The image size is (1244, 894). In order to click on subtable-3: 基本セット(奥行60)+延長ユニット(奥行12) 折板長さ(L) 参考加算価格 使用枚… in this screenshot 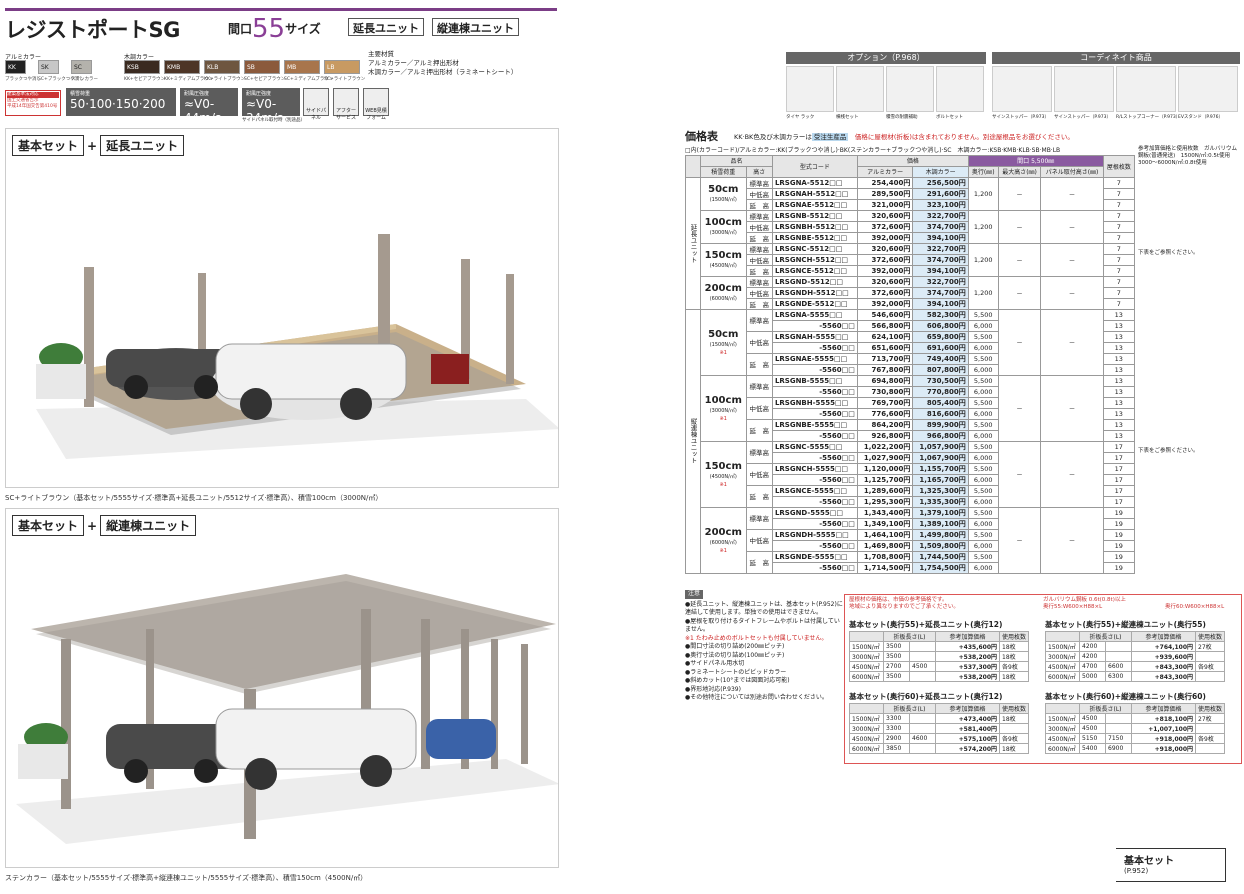, I will do `click(939, 722)`.